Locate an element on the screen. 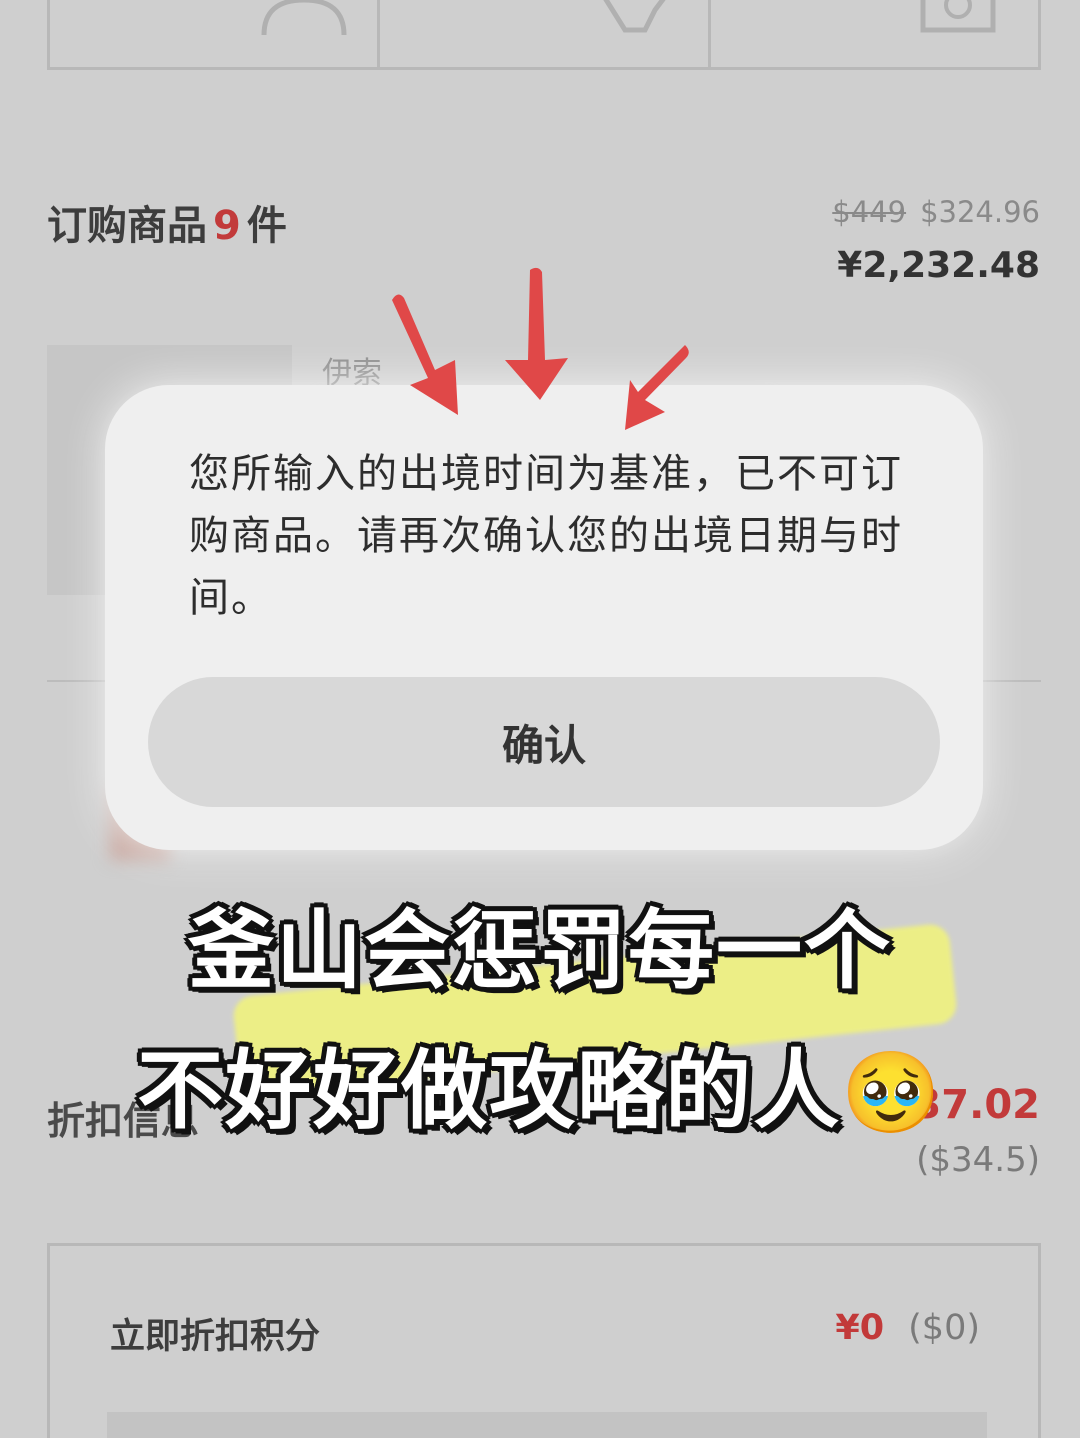 Image resolution: width=1080 pixels, height=1438 pixels. arrow-right-icon is located at coordinates (657, 387).